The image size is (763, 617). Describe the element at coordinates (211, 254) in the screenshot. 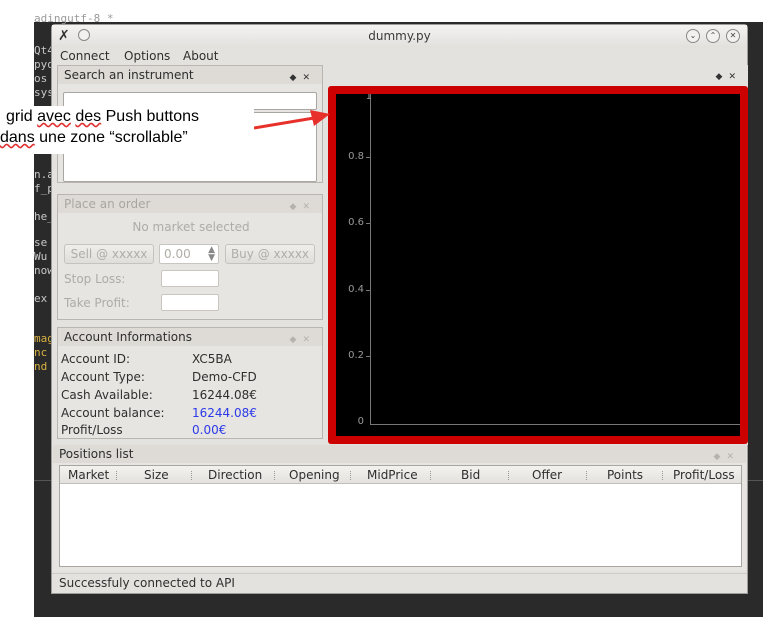

I see `stepper-arrows-icon: ▲ ▼` at that location.